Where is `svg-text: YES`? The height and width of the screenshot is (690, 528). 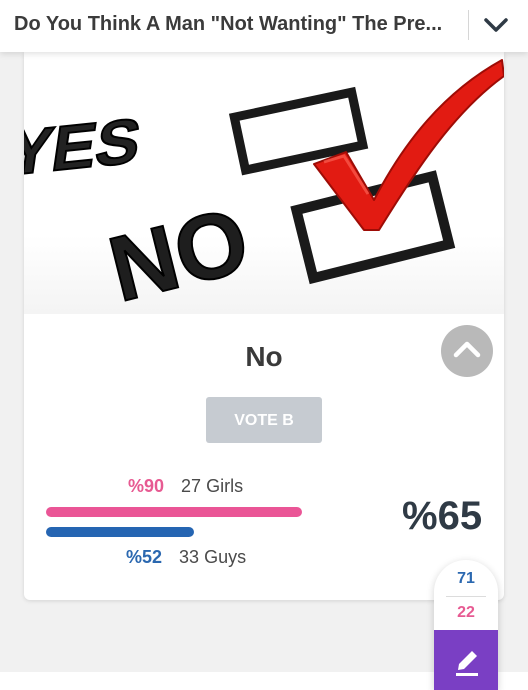
svg-text: YES is located at coordinates (84, 146).